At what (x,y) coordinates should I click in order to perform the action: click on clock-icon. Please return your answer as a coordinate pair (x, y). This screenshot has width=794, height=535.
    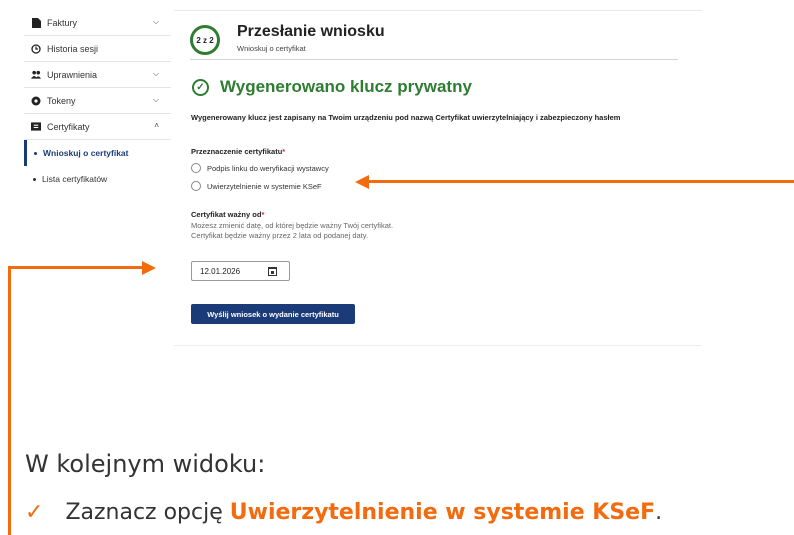
    Looking at the image, I should click on (36, 48).